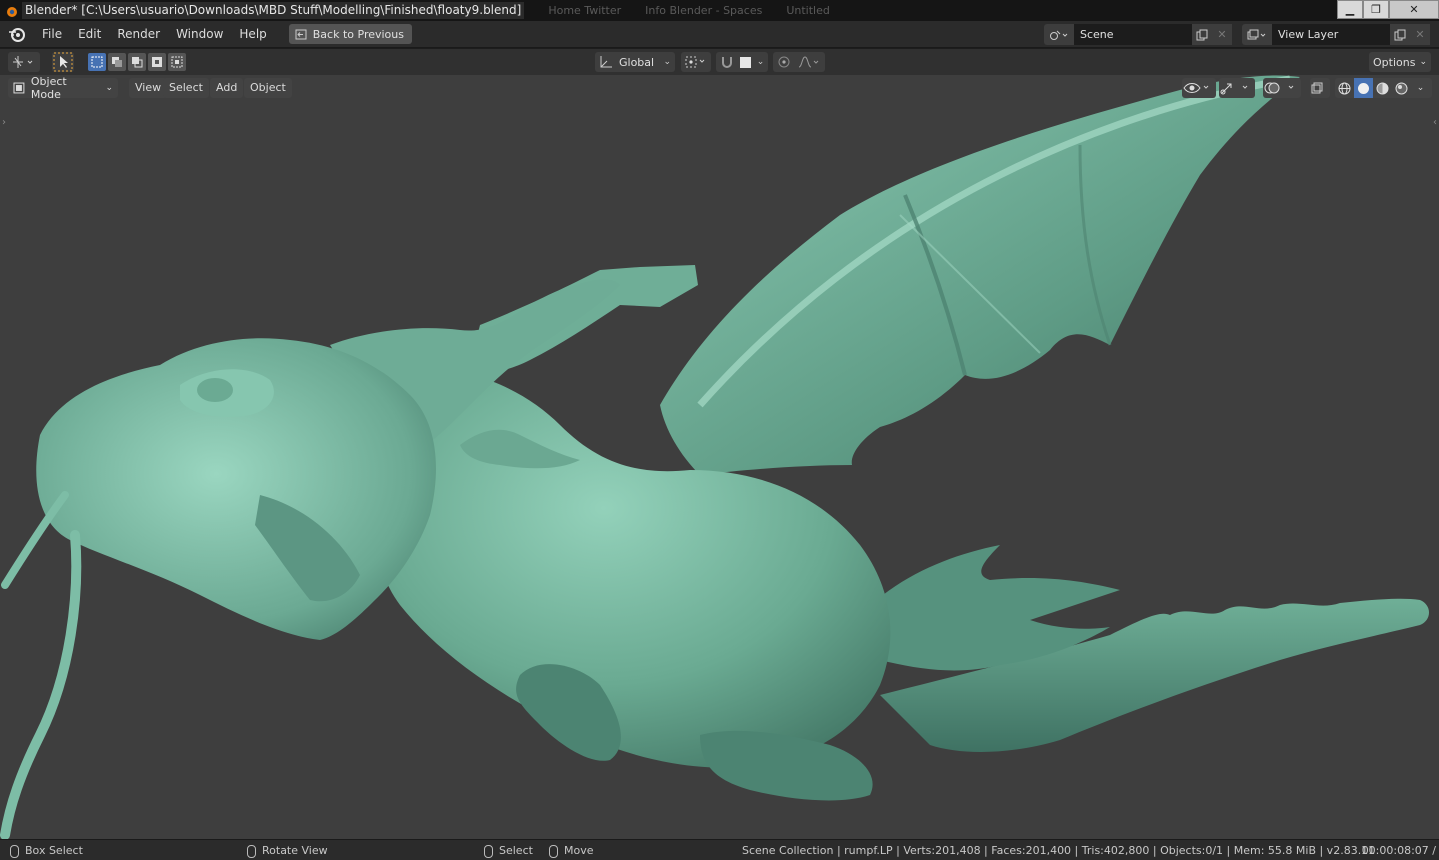 This screenshot has height=860, width=1439. I want to click on subtract-selection-icon, so click(137, 62).